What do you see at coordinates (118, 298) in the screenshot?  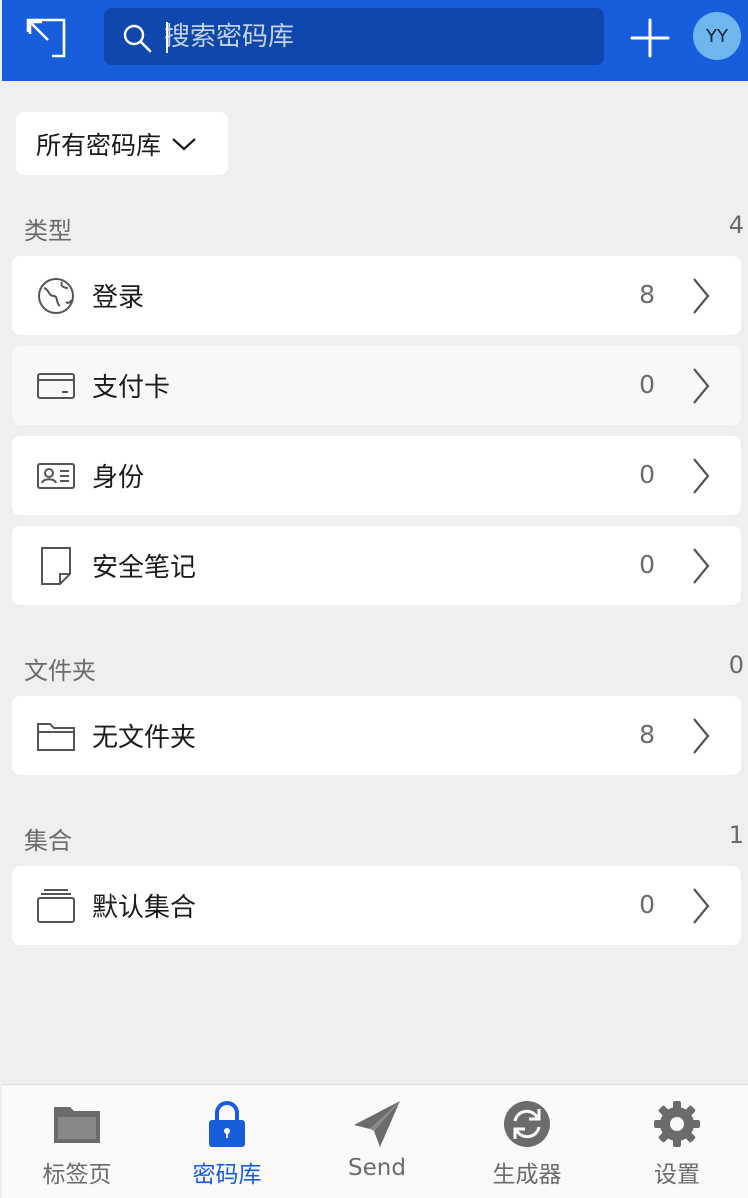 I see `row-label: 登录` at bounding box center [118, 298].